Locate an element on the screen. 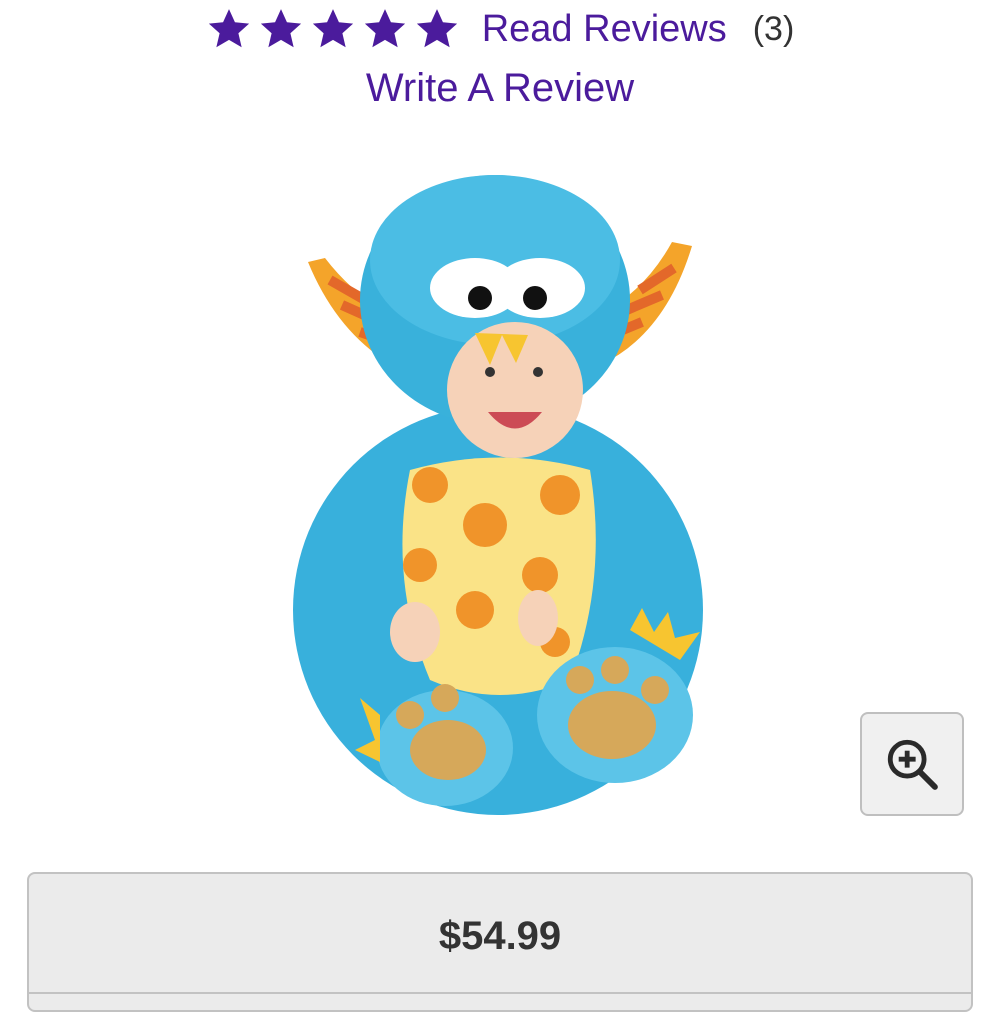  rating-row: Read Reviews (3) is located at coordinates (500, 29).